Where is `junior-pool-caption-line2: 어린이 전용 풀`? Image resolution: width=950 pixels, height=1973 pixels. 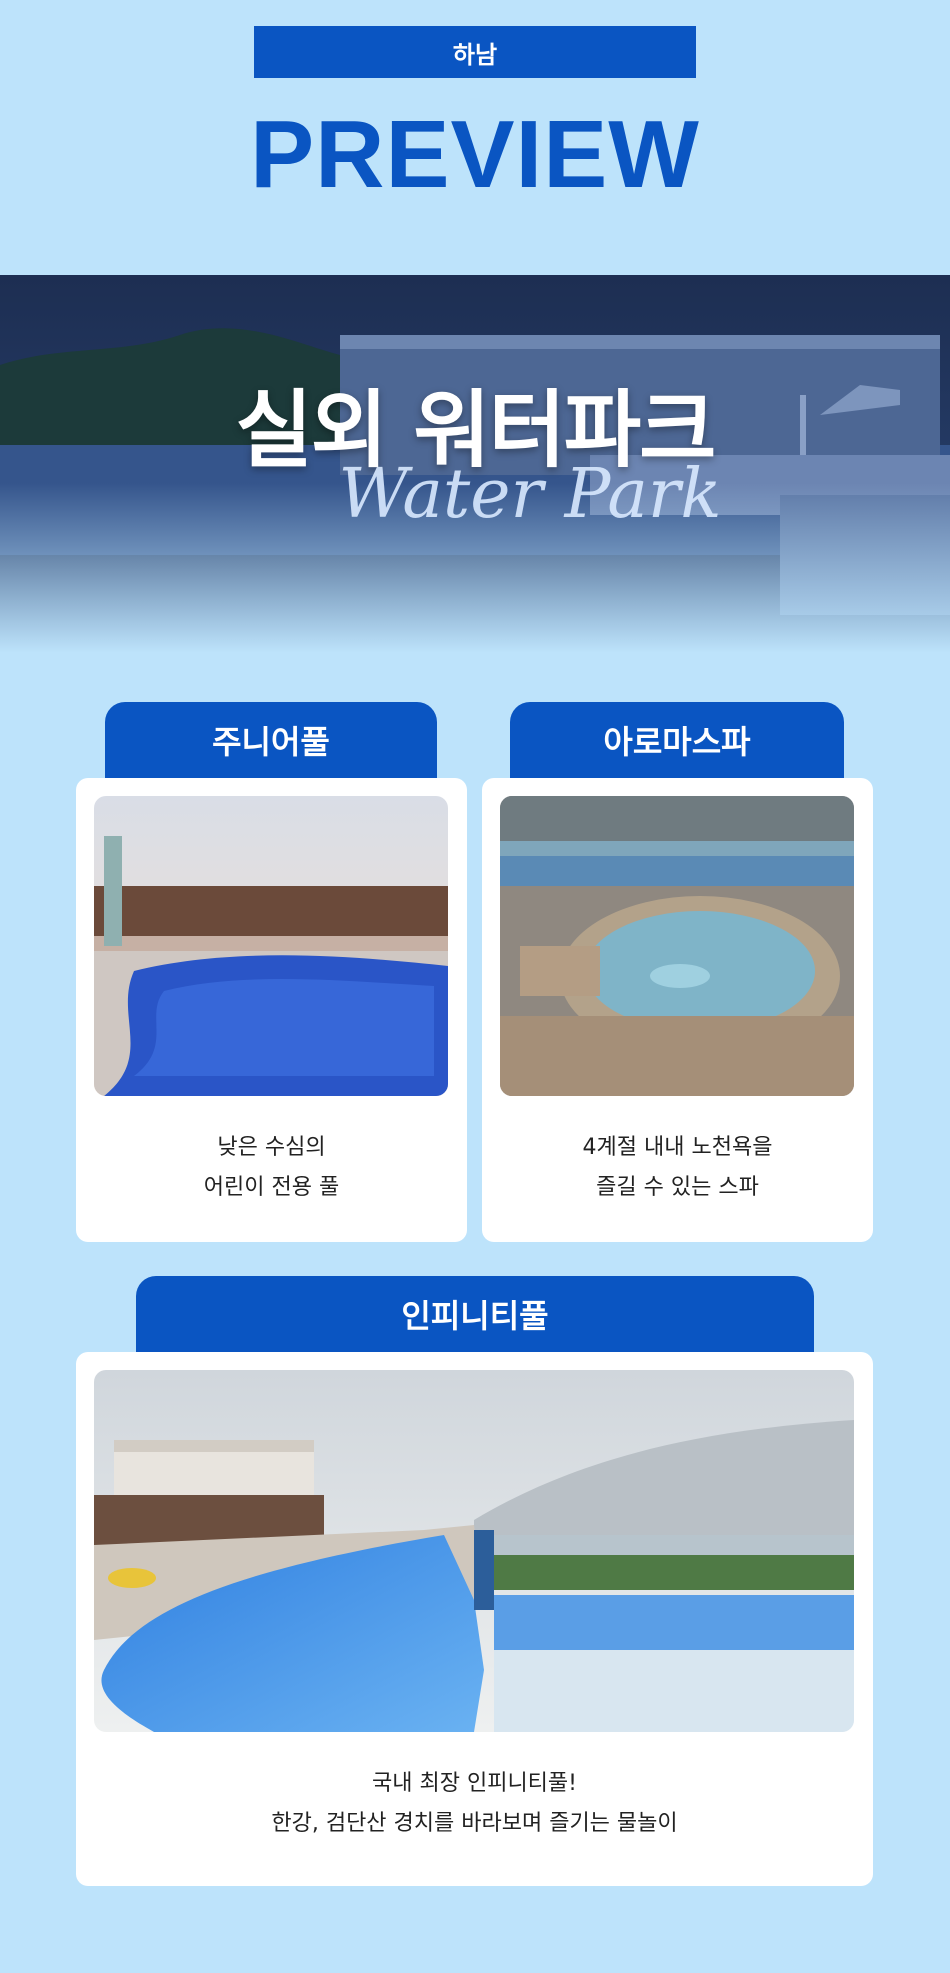
junior-pool-caption-line2: 어린이 전용 풀 is located at coordinates (271, 1187).